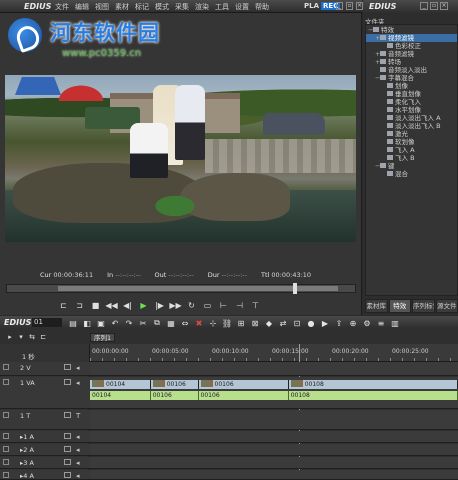 The height and width of the screenshot is (480, 458). Describe the element at coordinates (223, 305) in the screenshot. I see `insert-icon: ⊢` at that location.